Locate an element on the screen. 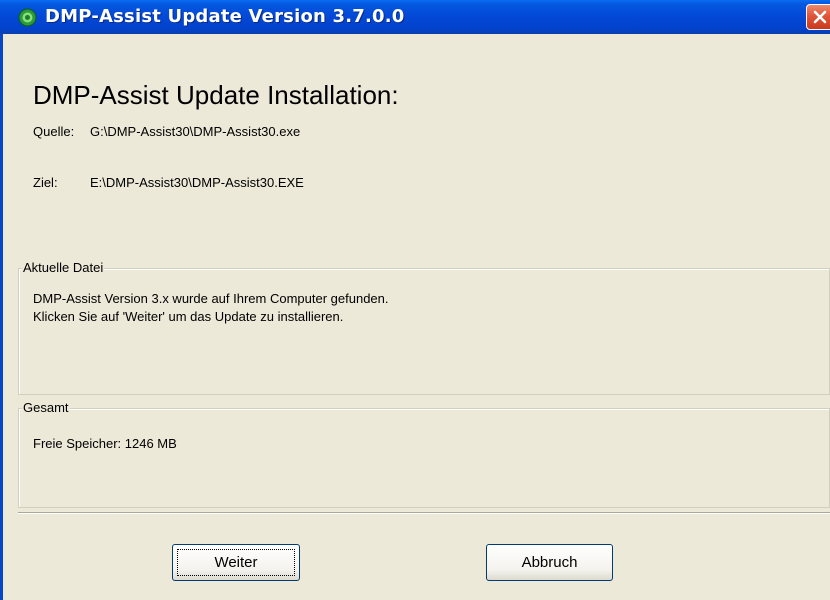 This screenshot has width=830, height=600. window-title: DMP-Assist Update Version 3.7.0.0 is located at coordinates (225, 16).